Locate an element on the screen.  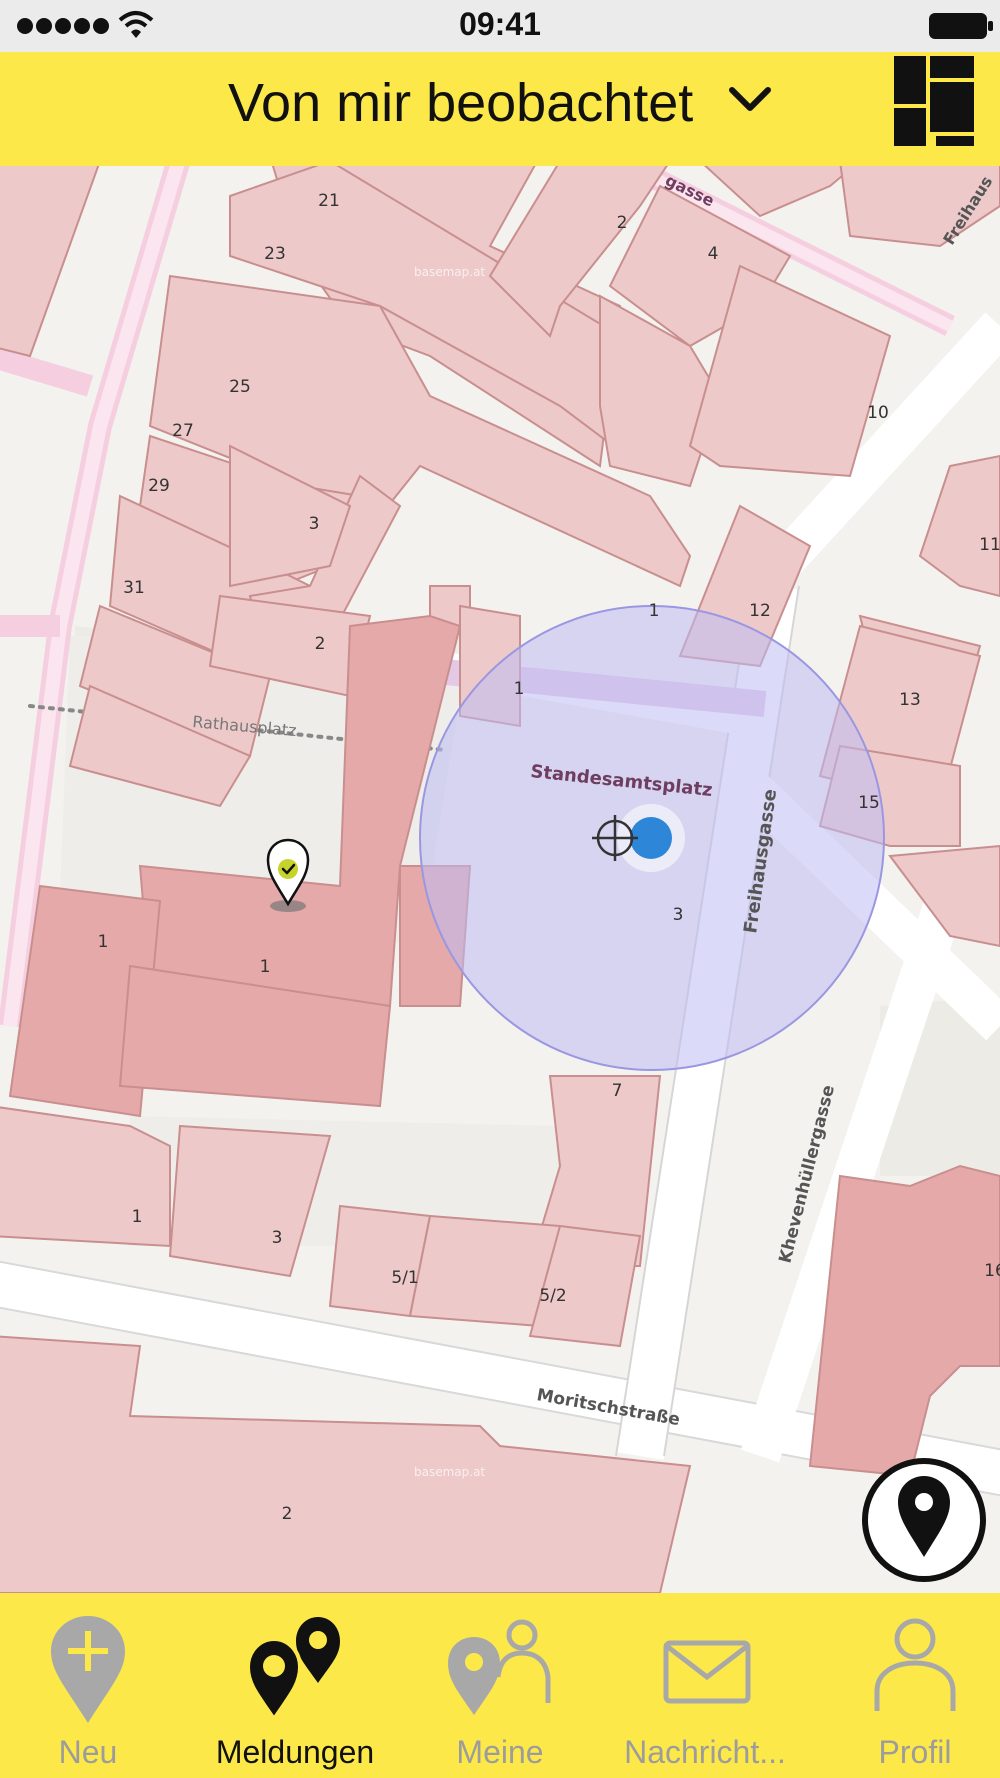
tab-label: Meldungen is located at coordinates (295, 1752).